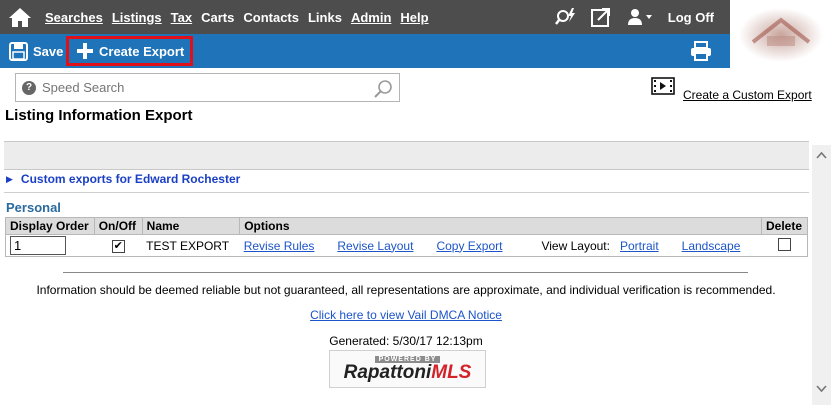 The width and height of the screenshot is (831, 415). I want to click on table-header-row: Display Order On/Off Name Options Delete, so click(407, 226).